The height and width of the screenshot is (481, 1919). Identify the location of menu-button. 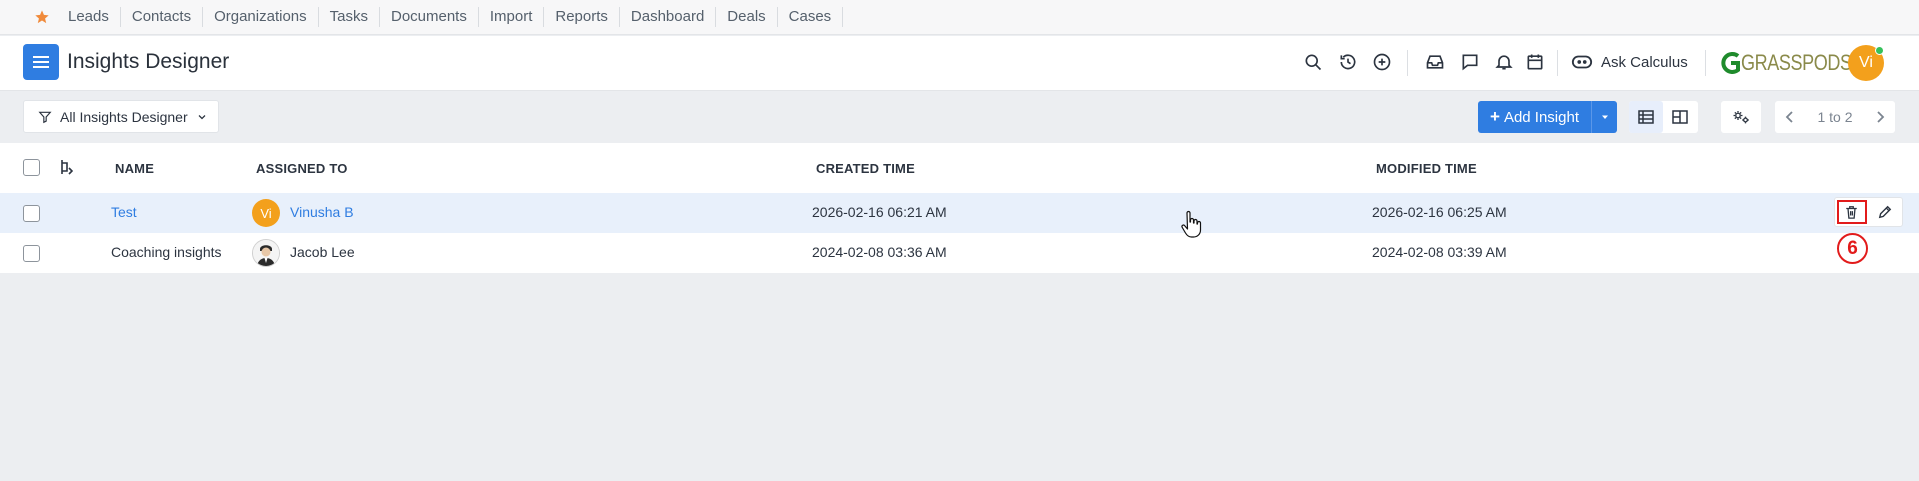
(41, 62).